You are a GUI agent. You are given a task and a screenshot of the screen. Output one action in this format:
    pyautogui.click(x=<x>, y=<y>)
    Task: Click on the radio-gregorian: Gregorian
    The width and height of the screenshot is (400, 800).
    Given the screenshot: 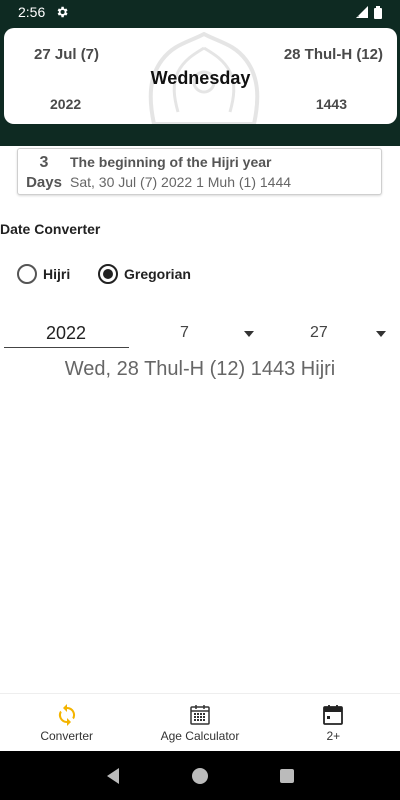 What is the action you would take?
    pyautogui.click(x=144, y=274)
    